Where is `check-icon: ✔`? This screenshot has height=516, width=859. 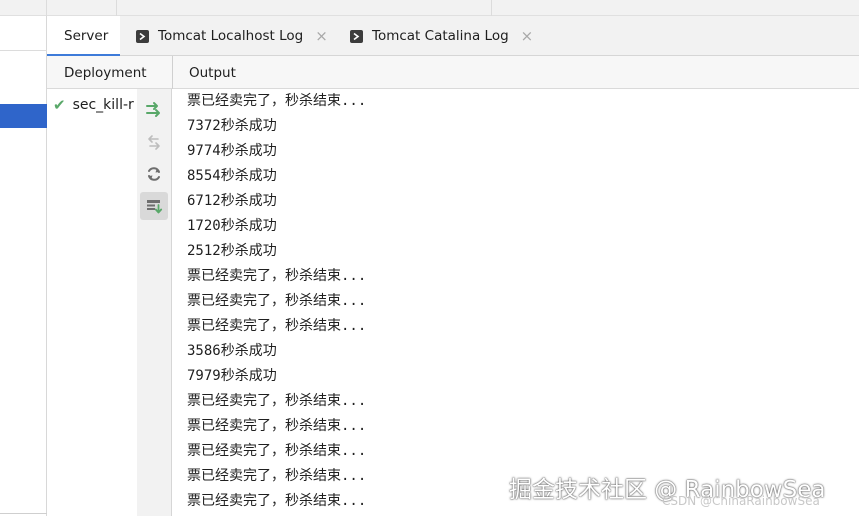 check-icon: ✔ is located at coordinates (59, 105).